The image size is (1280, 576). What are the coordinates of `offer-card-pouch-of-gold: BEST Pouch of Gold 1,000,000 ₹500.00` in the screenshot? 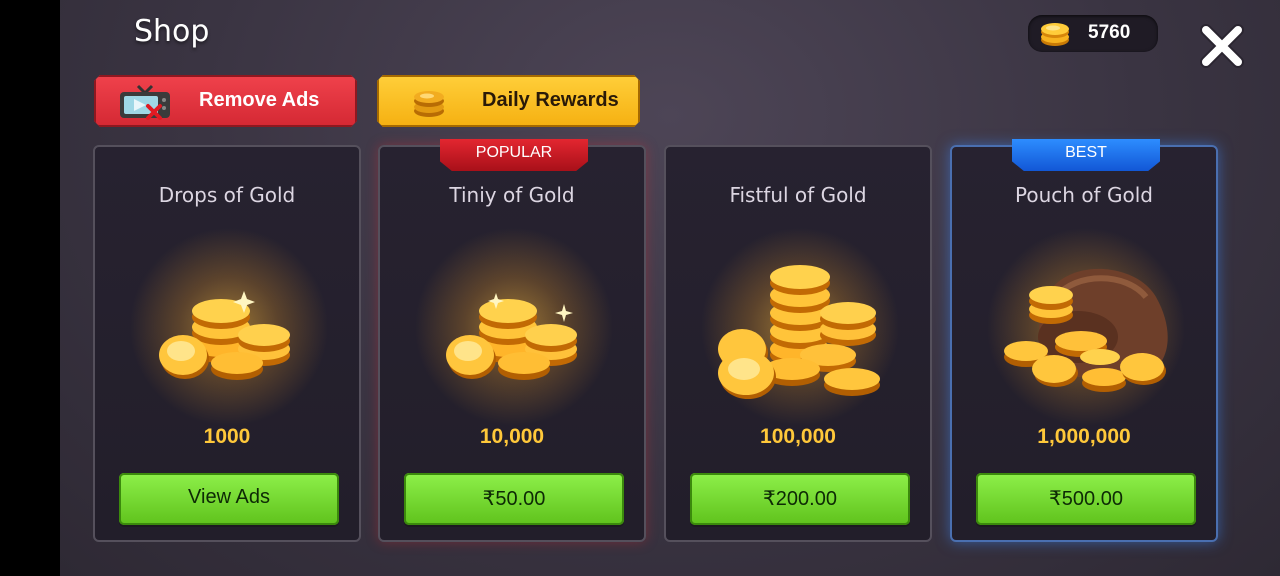 It's located at (1084, 340).